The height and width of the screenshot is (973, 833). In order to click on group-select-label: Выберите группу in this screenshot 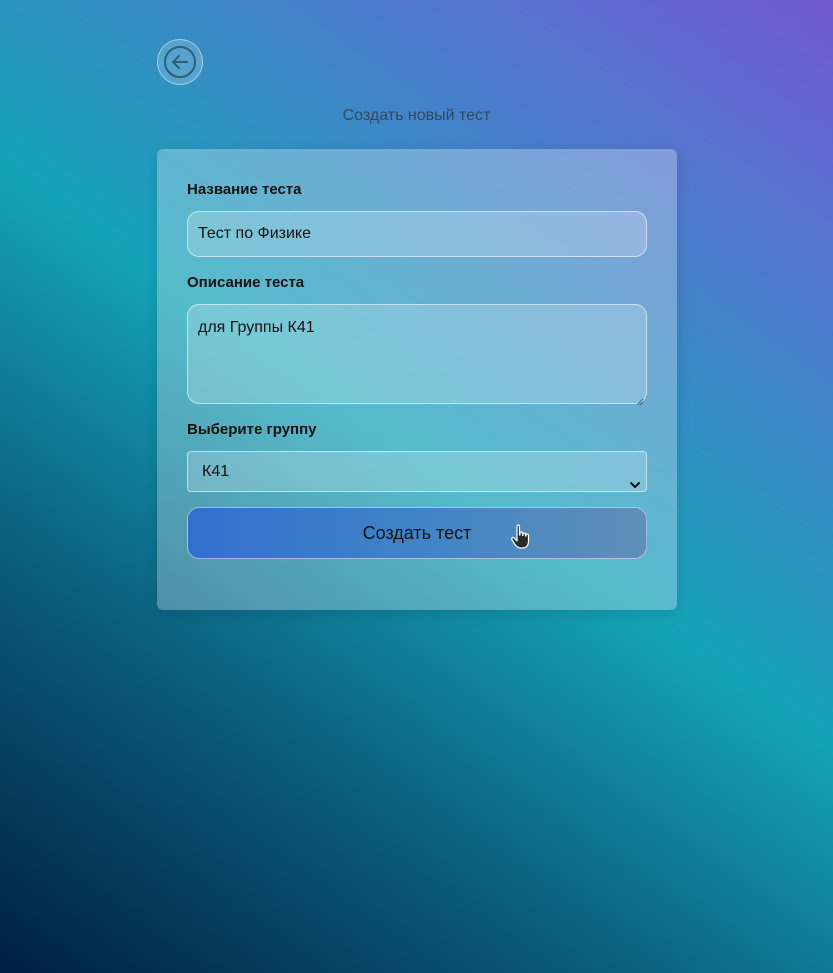, I will do `click(252, 429)`.